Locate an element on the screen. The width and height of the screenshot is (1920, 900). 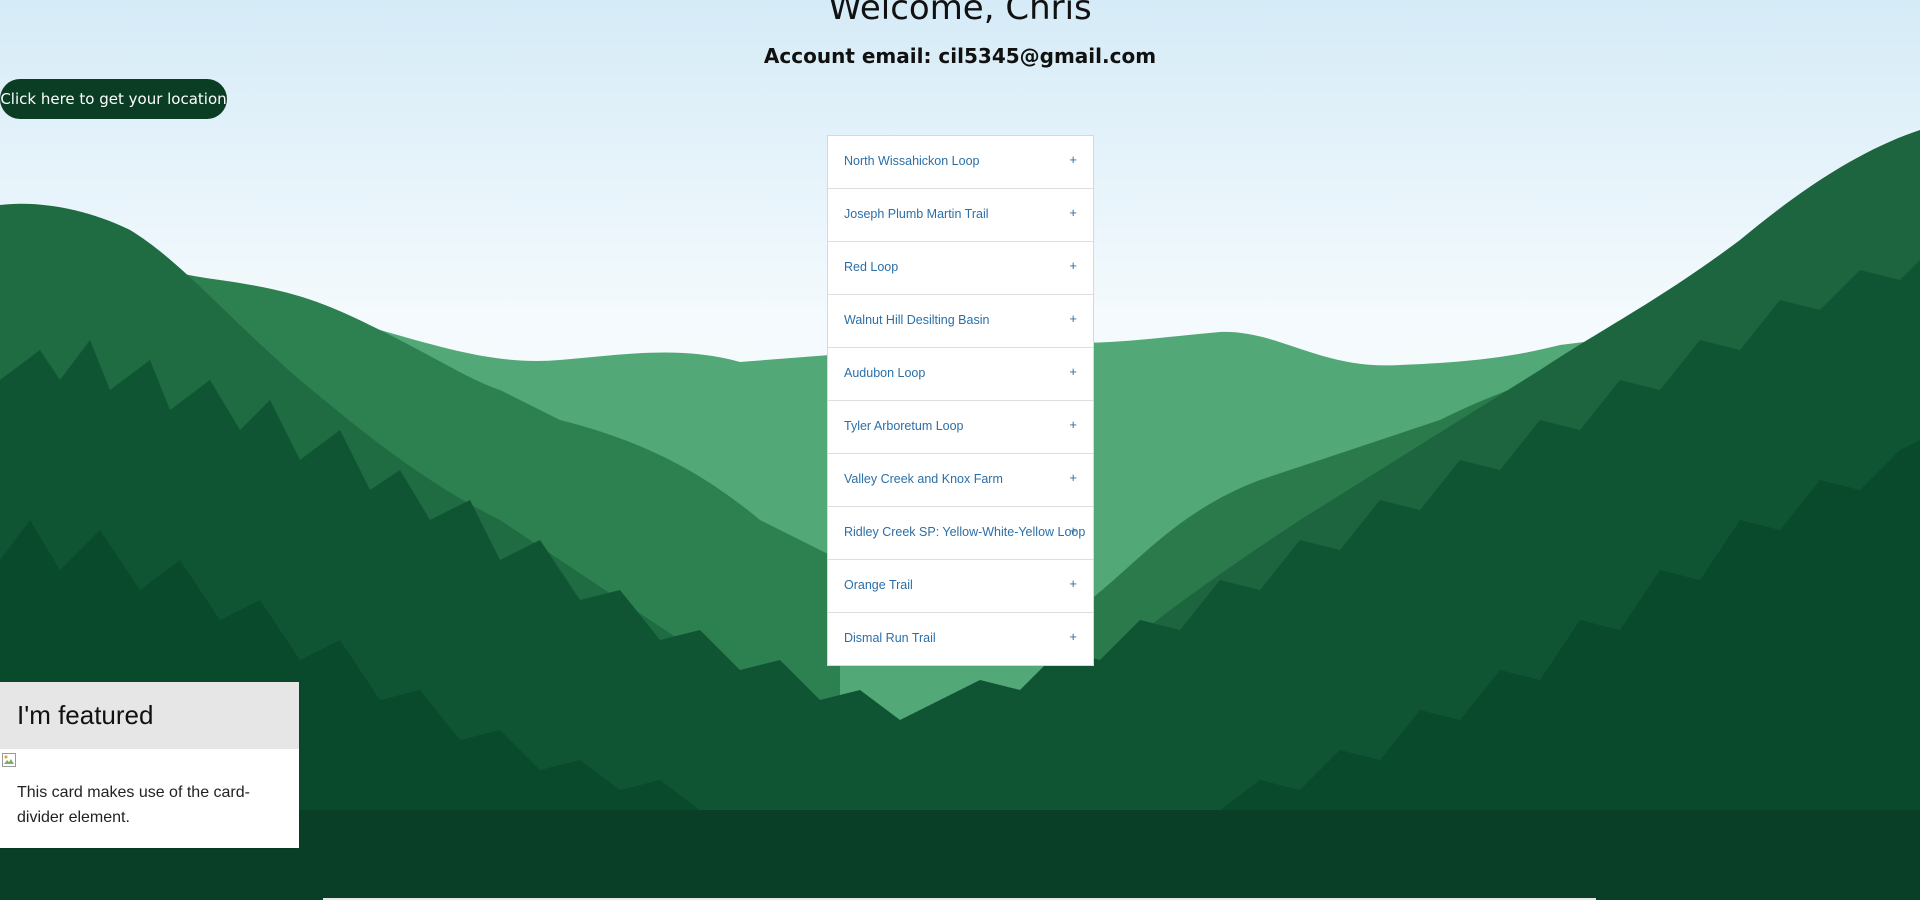
trail-name: Valley Creek and Knox Farm is located at coordinates (923, 479).